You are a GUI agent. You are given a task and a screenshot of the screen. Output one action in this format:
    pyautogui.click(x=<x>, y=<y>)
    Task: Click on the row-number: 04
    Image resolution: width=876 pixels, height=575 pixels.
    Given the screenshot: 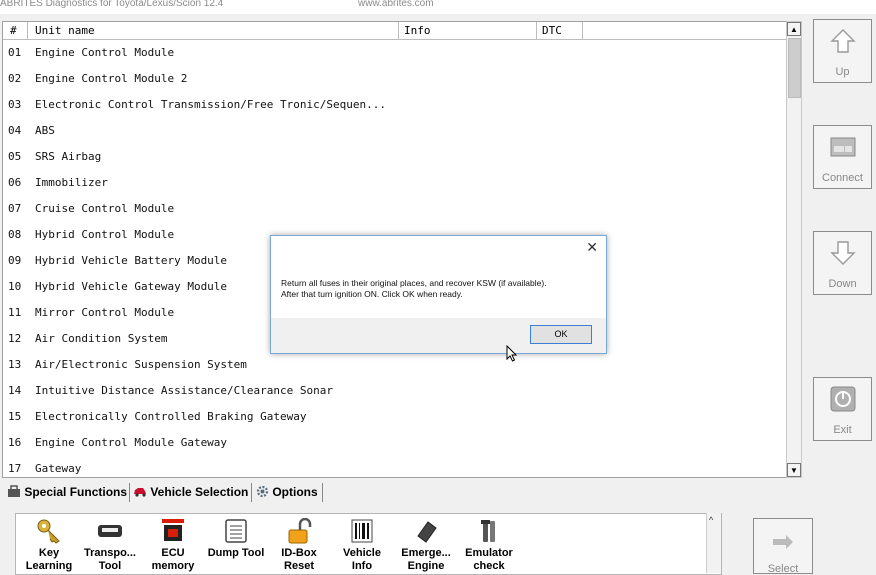 What is the action you would take?
    pyautogui.click(x=15, y=130)
    